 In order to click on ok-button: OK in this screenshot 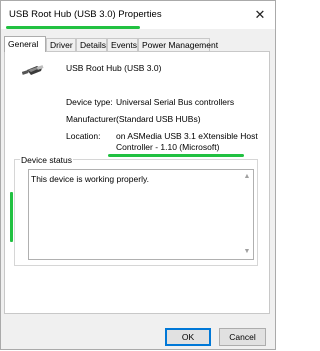, I will do `click(188, 337)`.